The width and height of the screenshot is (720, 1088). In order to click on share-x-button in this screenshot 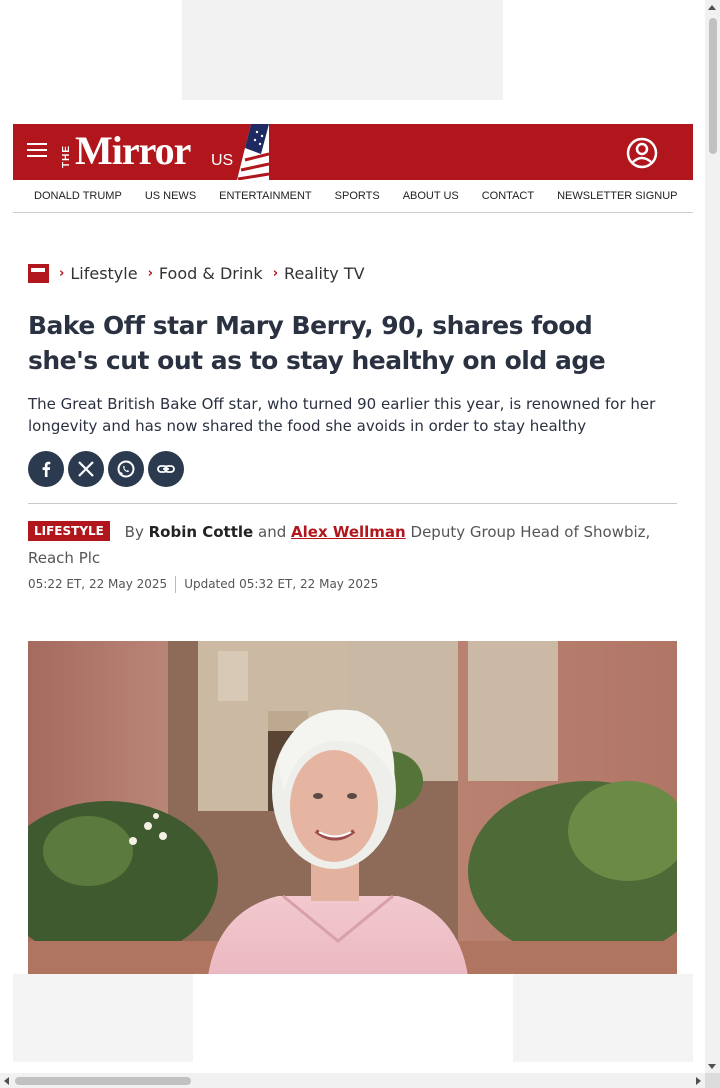, I will do `click(86, 469)`.